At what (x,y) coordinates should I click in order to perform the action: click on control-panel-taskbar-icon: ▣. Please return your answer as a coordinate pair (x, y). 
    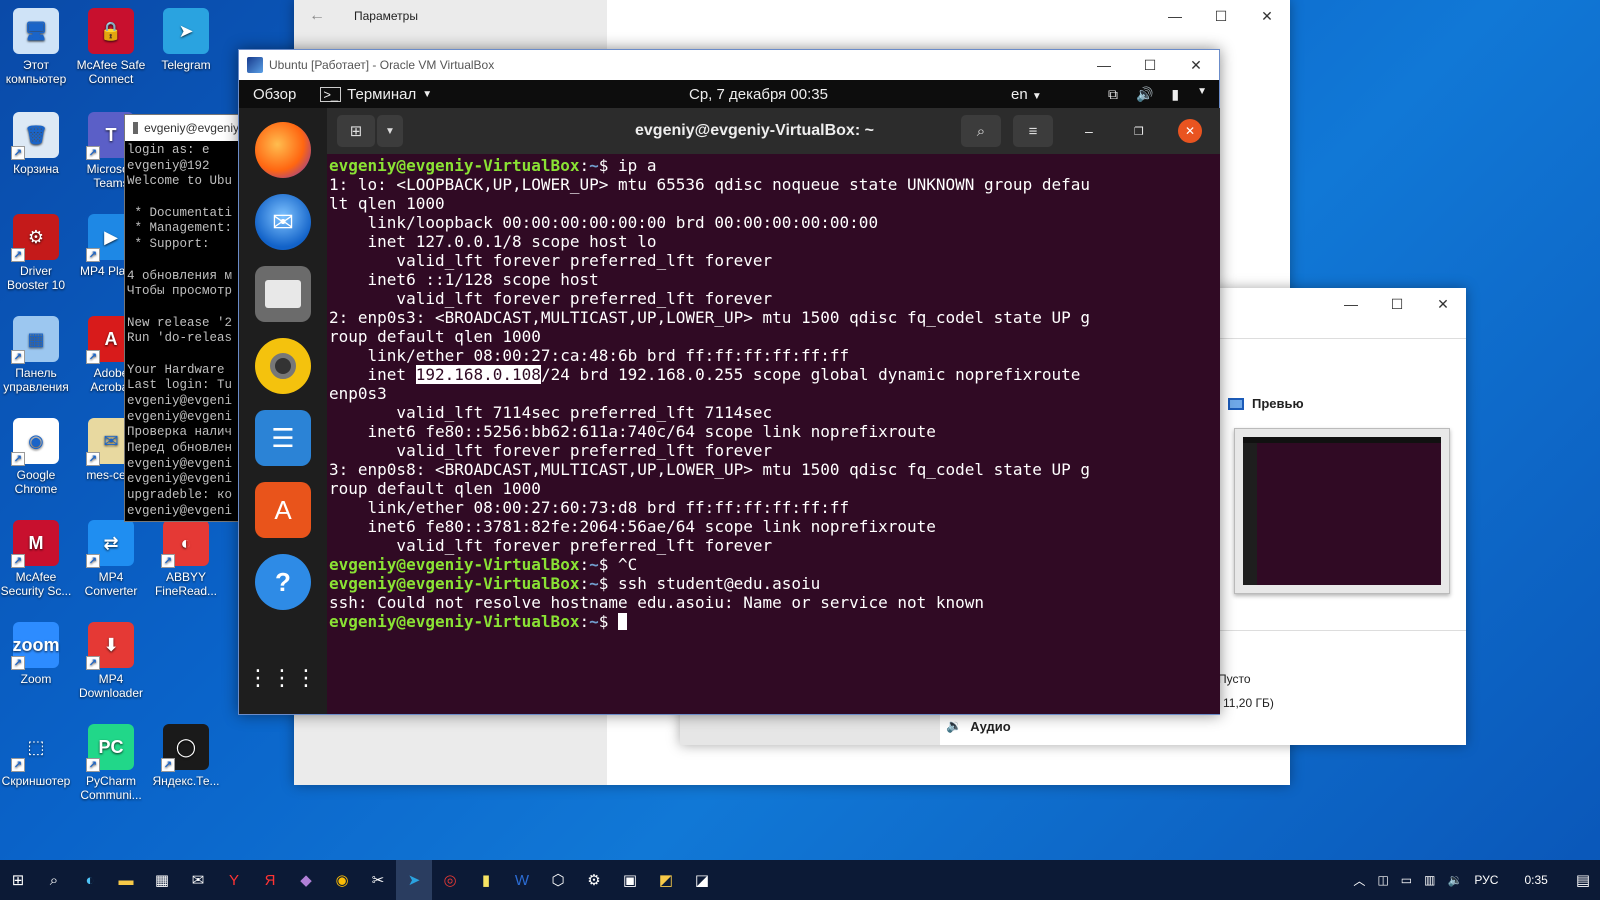
    Looking at the image, I should click on (630, 880).